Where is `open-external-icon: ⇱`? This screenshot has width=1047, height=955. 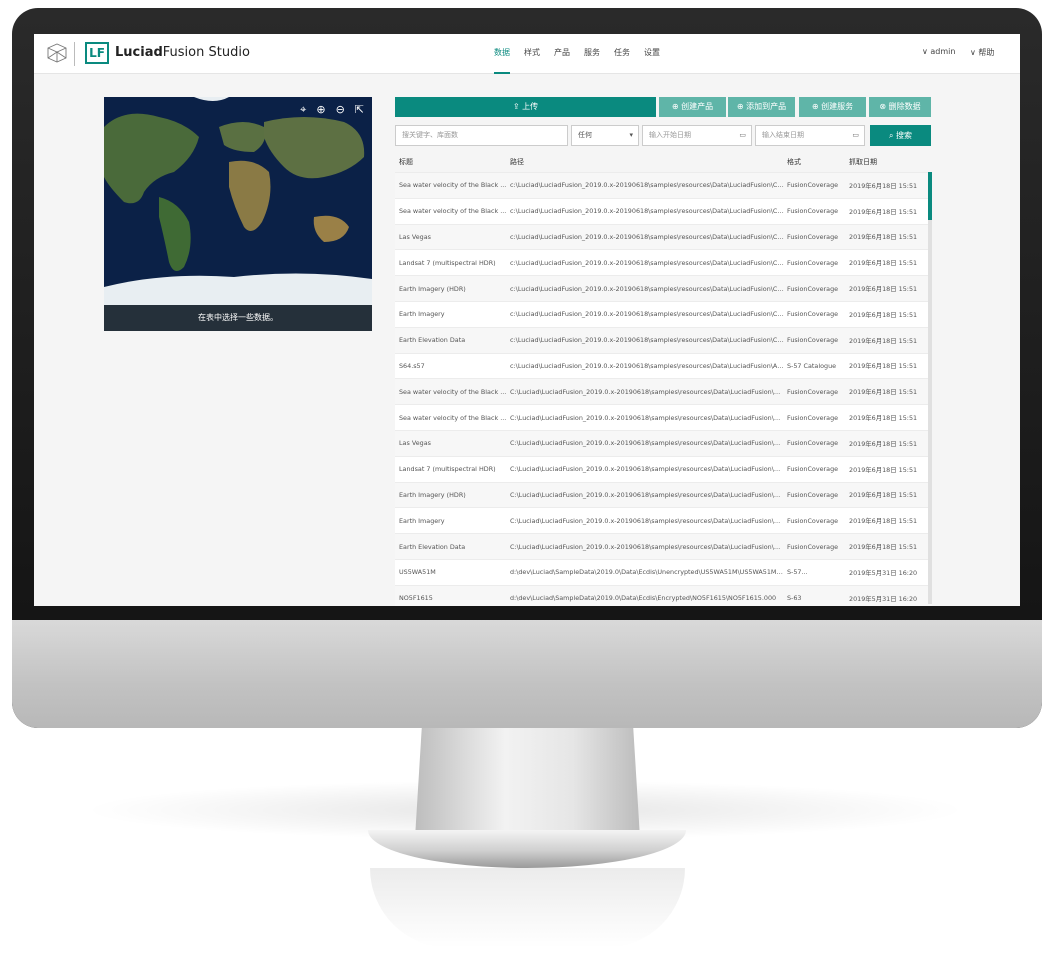
open-external-icon: ⇱ is located at coordinates (359, 110).